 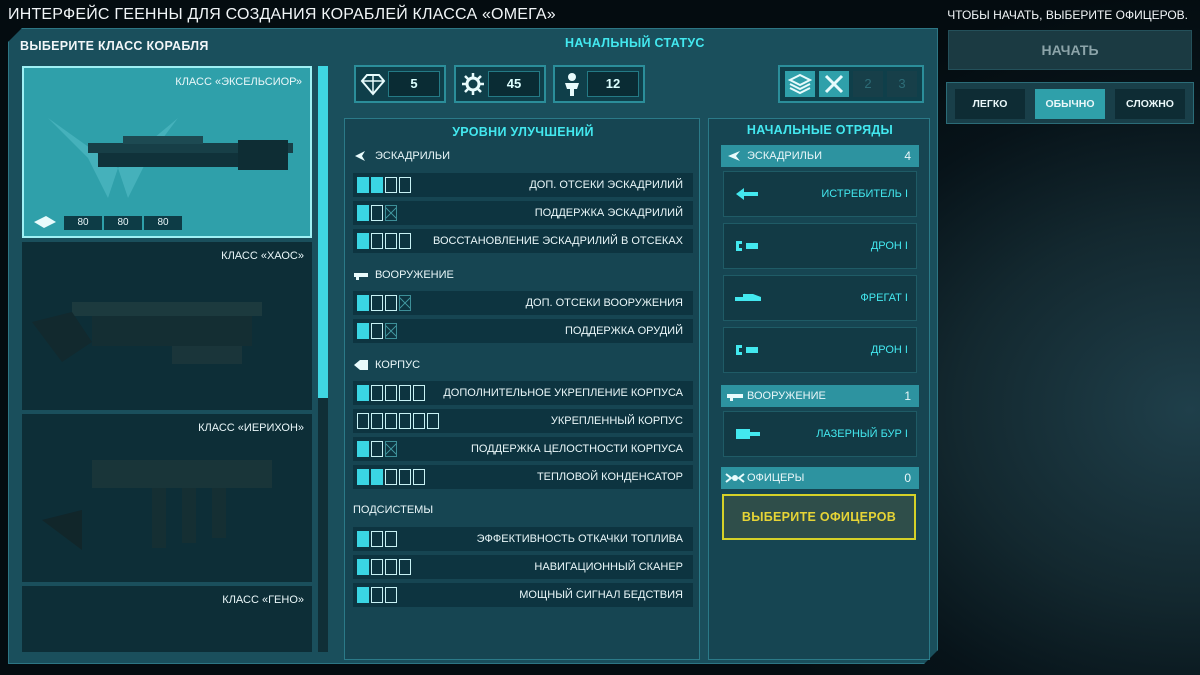 I want to click on tools-tab, so click(x=834, y=84).